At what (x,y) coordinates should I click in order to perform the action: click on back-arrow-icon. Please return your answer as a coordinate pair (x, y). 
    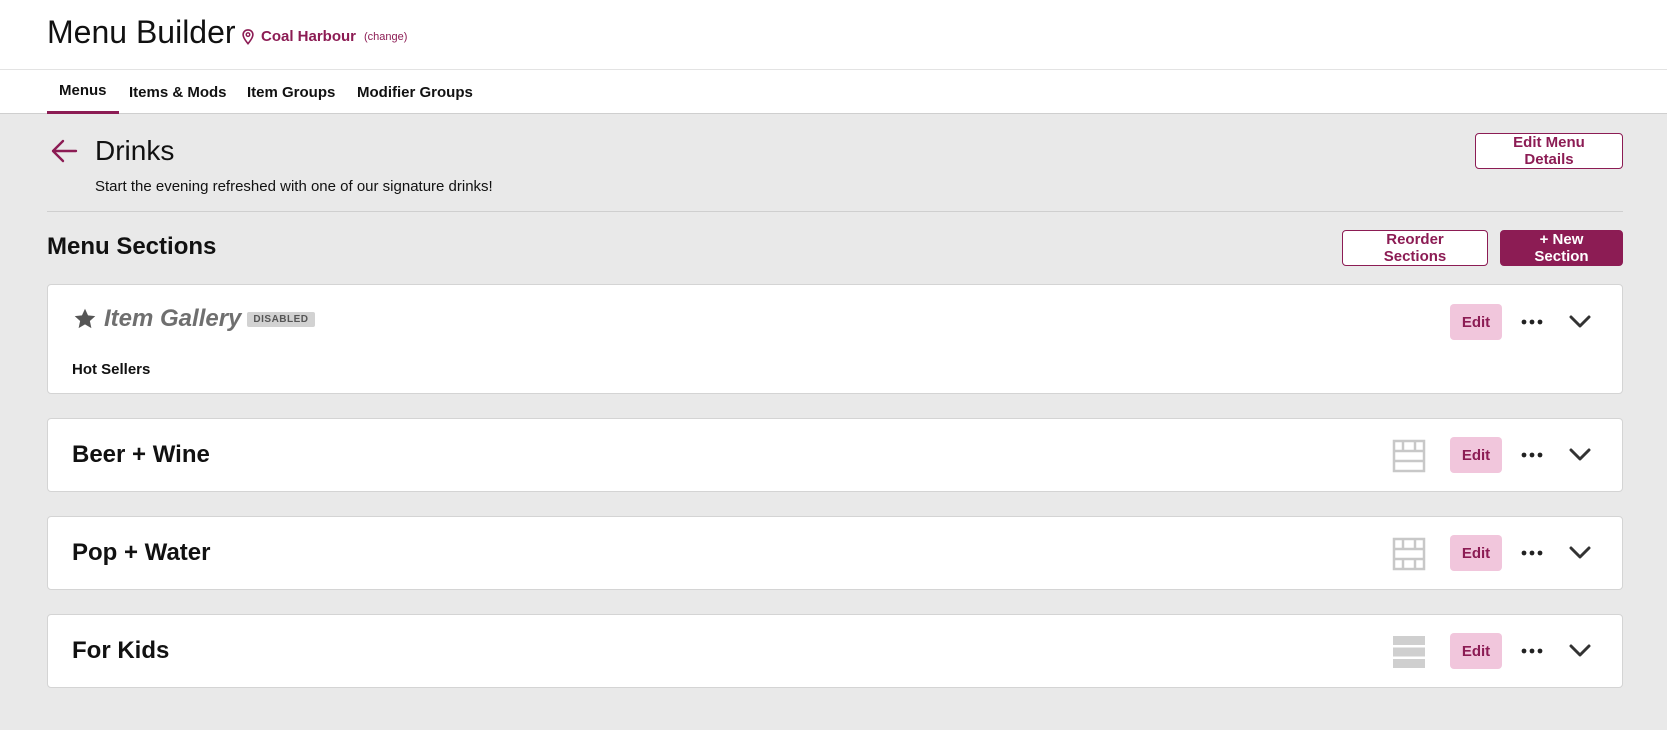
    Looking at the image, I should click on (64, 151).